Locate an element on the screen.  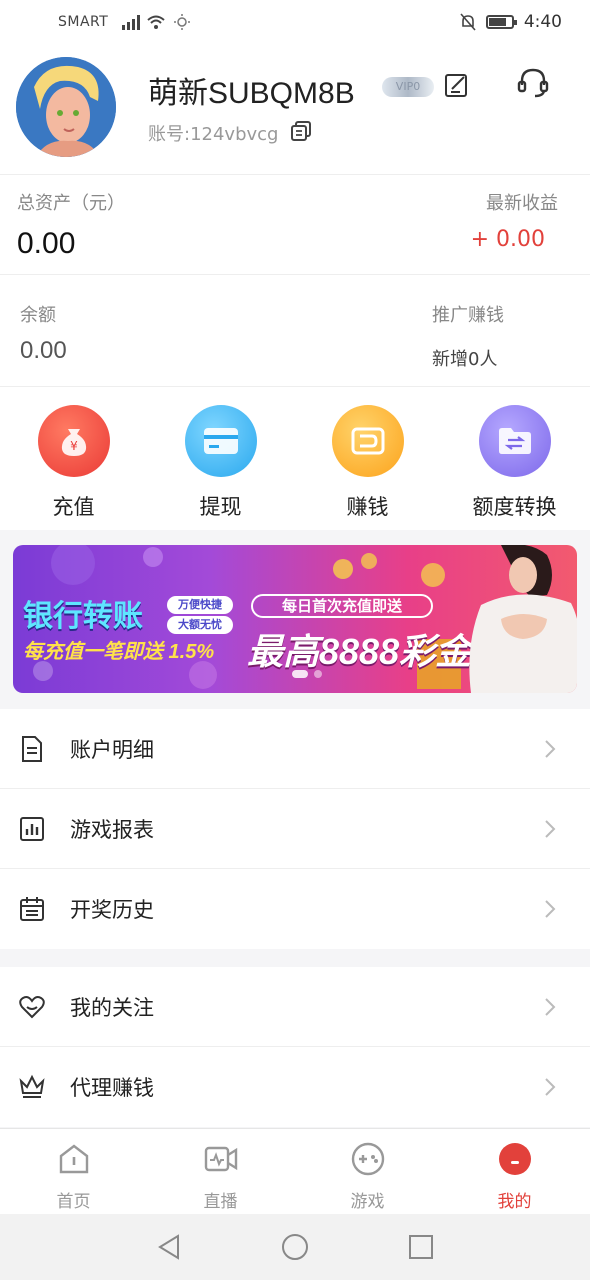
quota-transfer-label: 额度转换 is located at coordinates (514, 507).